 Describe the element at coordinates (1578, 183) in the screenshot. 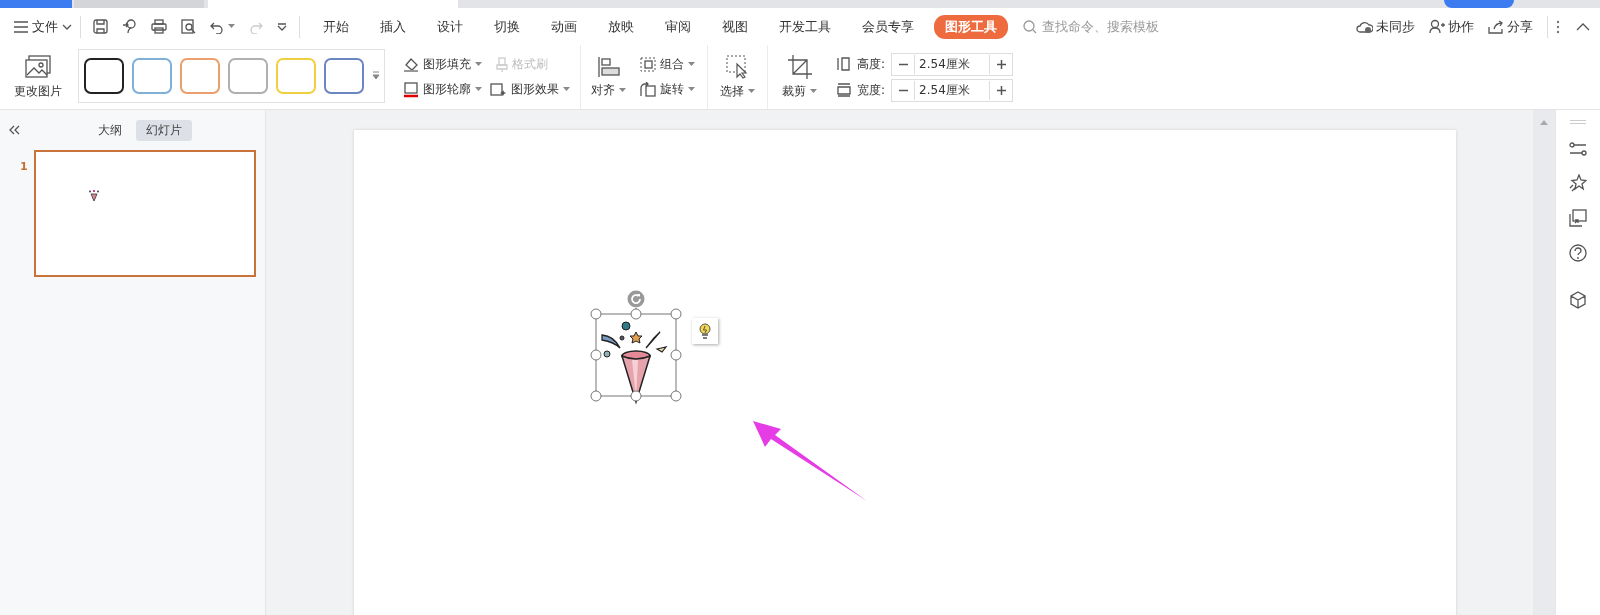

I see `star-icon` at that location.